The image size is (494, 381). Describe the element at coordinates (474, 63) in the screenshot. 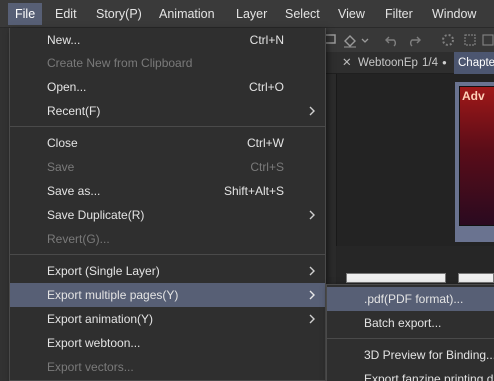

I see `tab-chapter: Chapte` at that location.